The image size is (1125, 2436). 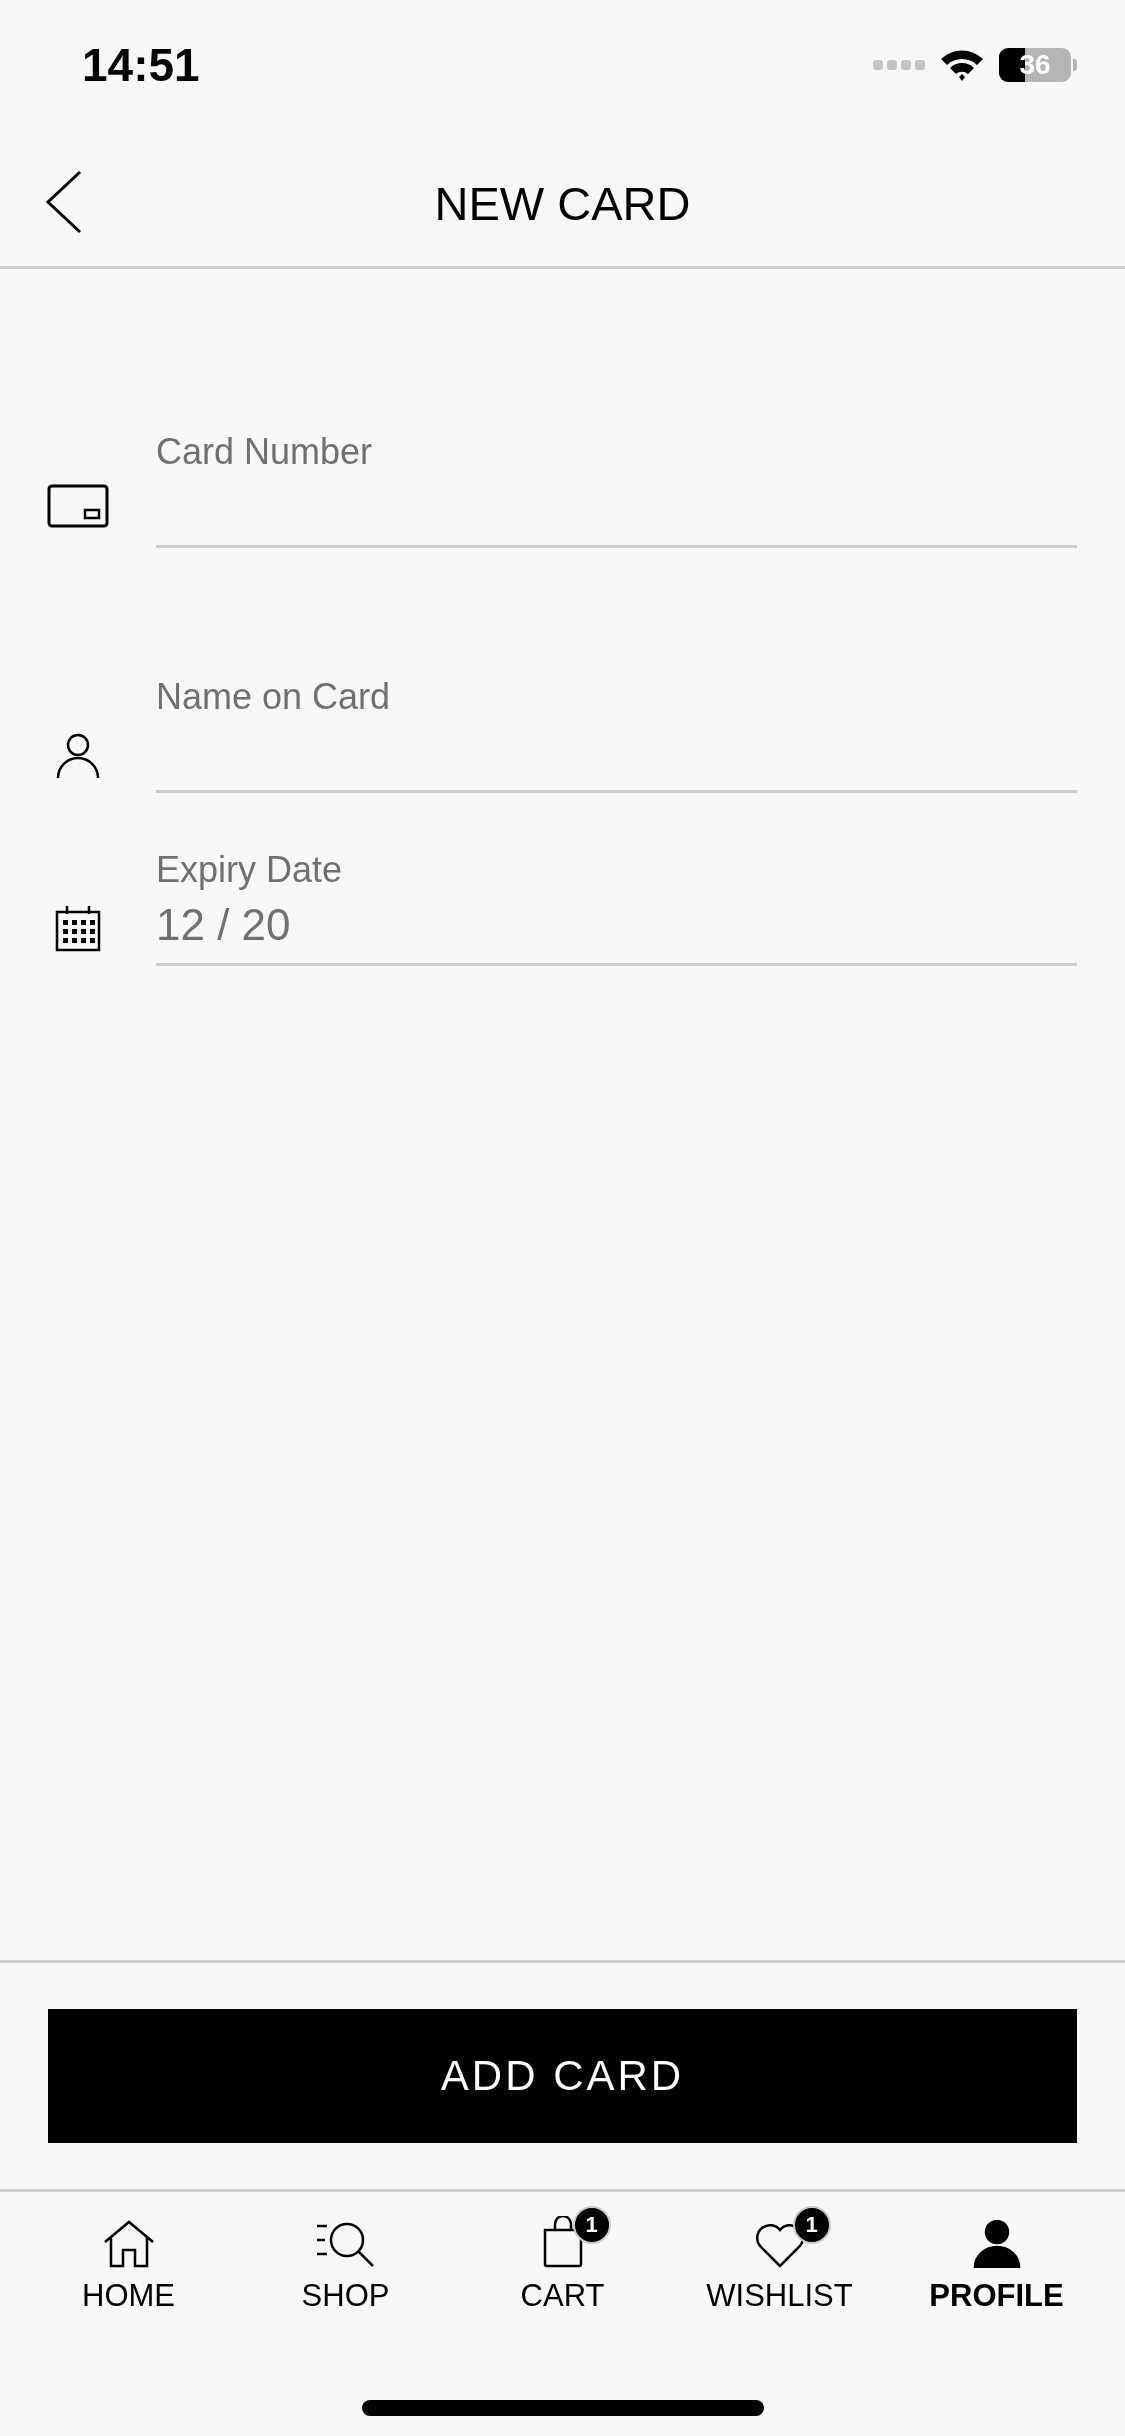 I want to click on search-icon, so click(x=345, y=2244).